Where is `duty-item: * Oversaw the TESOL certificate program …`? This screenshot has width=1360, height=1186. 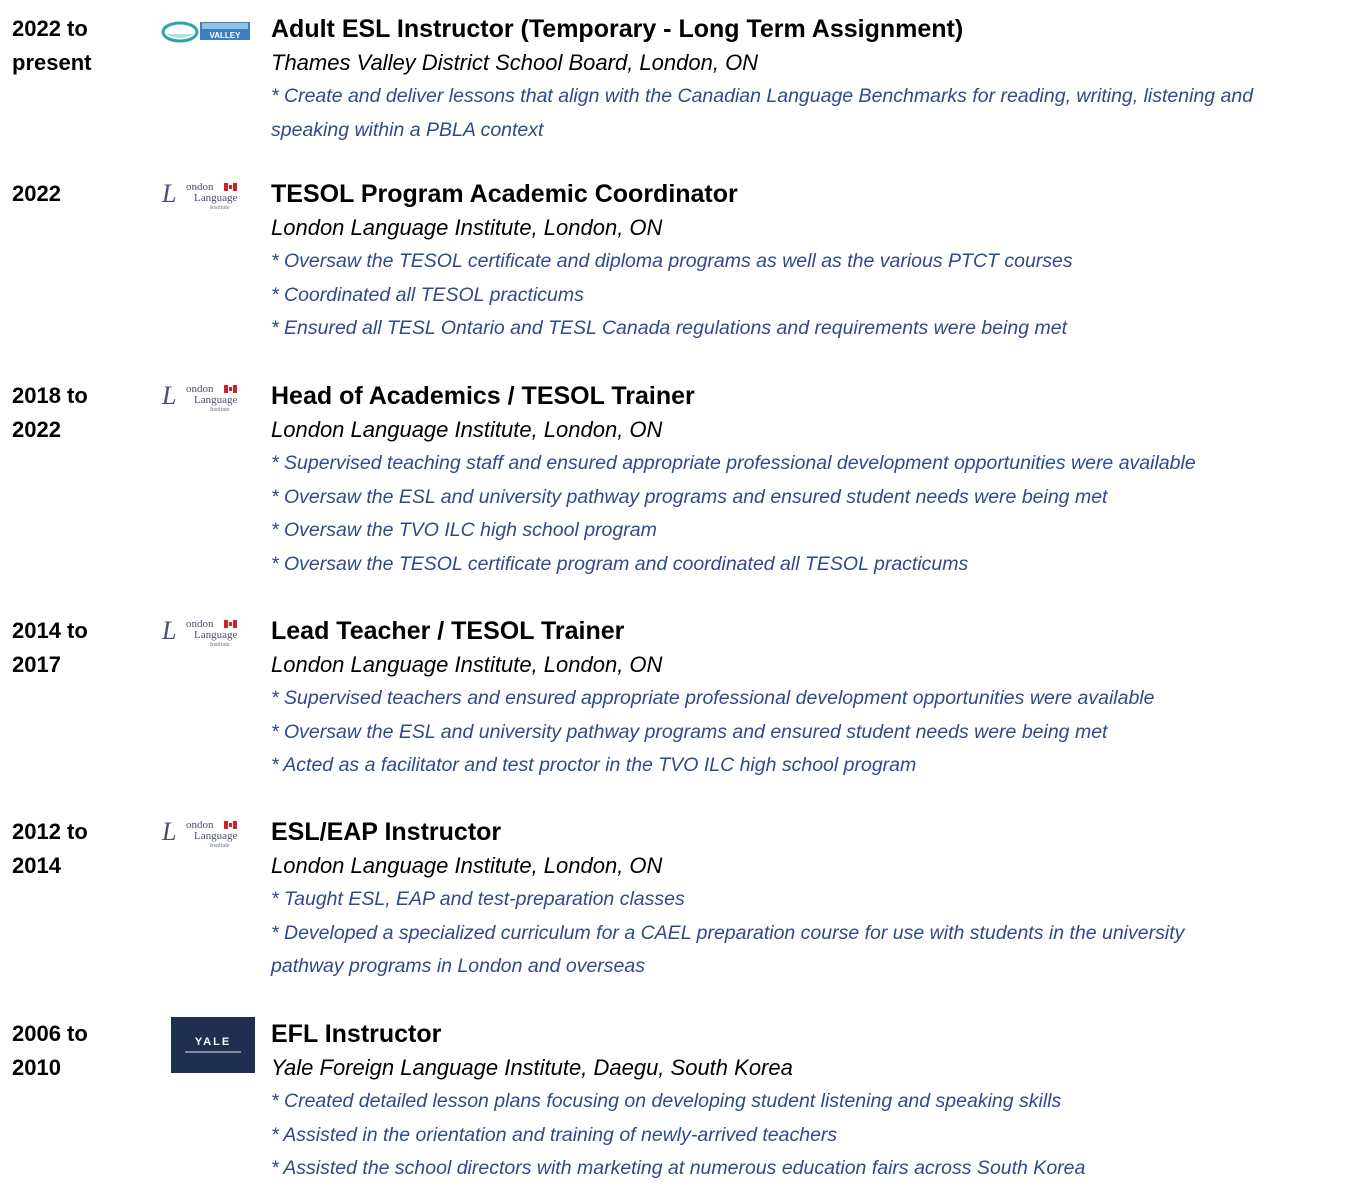 duty-item: * Oversaw the TESOL certificate program … is located at coordinates (620, 563).